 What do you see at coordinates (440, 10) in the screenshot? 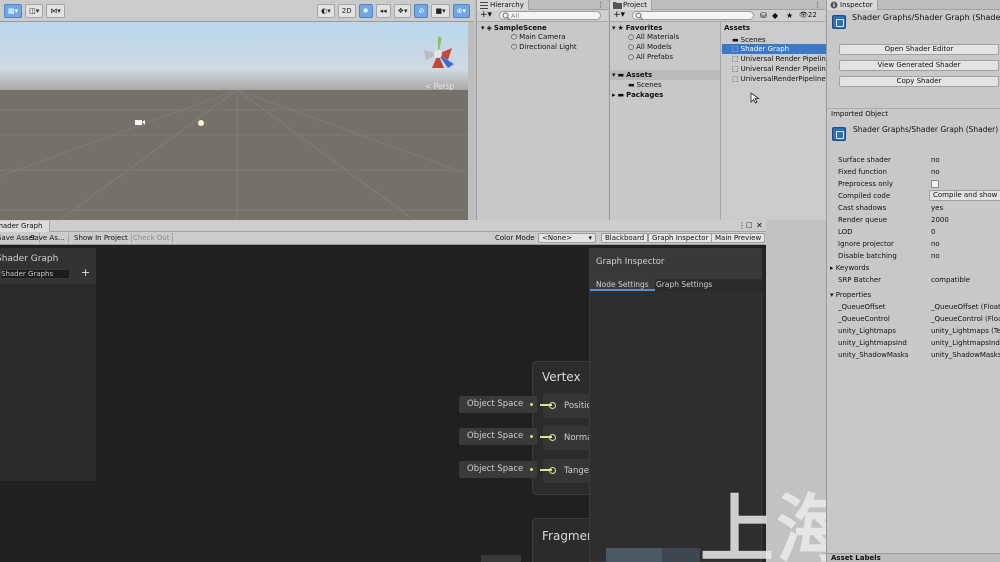
I see `camera-button: ■▾` at bounding box center [440, 10].